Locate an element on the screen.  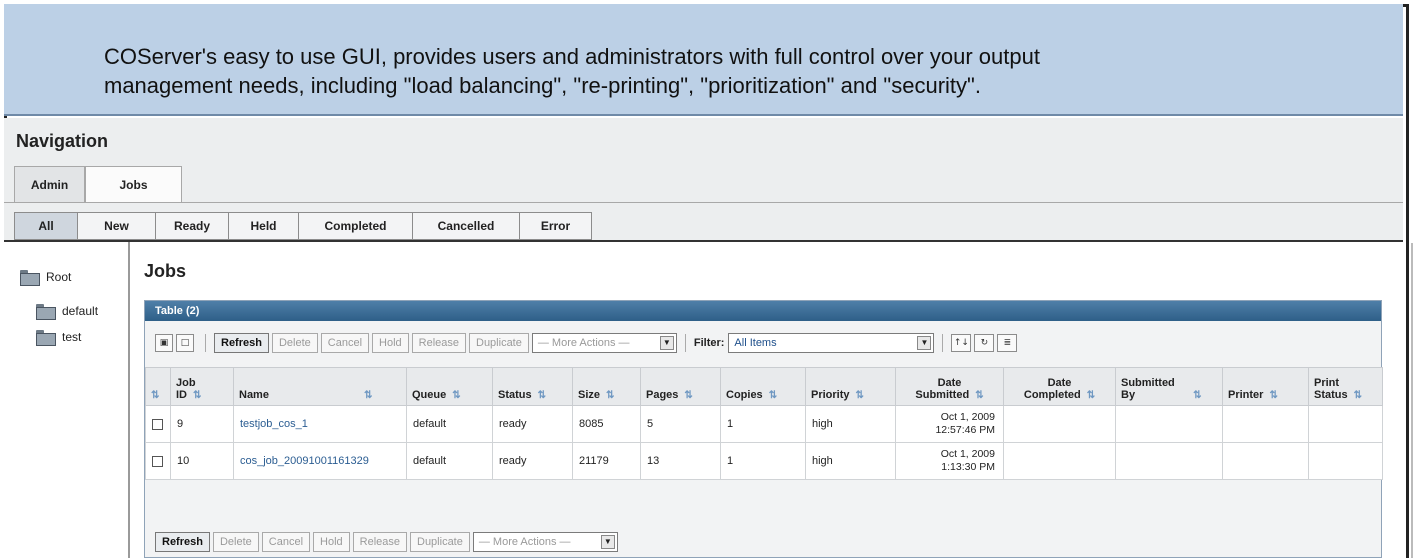
cell-pages: 13 is located at coordinates (680, 461).